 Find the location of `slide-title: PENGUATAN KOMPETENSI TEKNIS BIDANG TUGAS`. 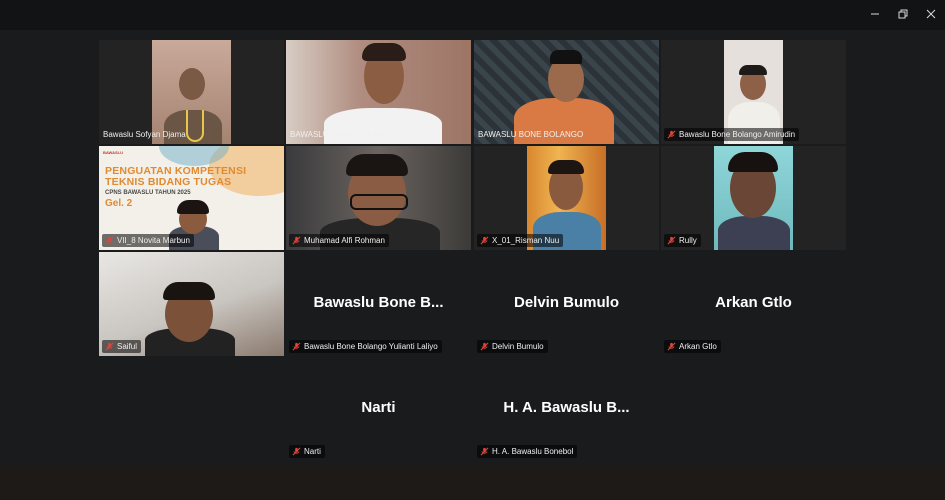

slide-title: PENGUATAN KOMPETENSI TEKNIS BIDANG TUGAS is located at coordinates (176, 176).